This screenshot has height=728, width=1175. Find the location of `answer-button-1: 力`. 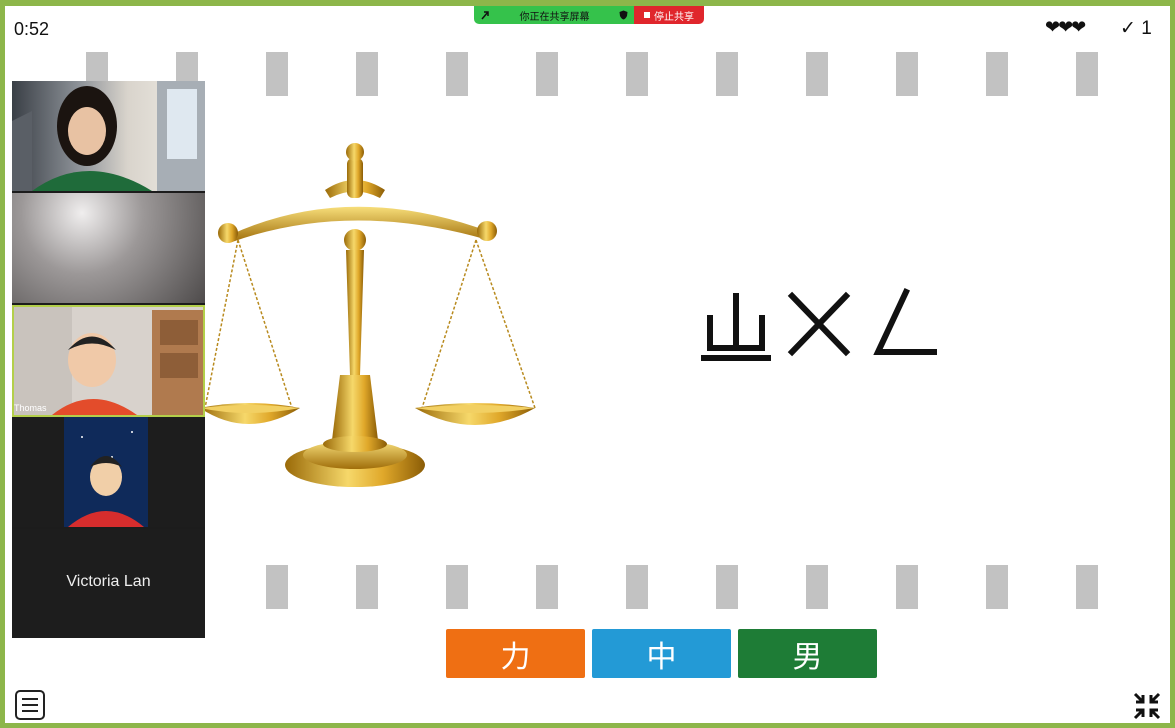

answer-button-1: 力 is located at coordinates (515, 653).